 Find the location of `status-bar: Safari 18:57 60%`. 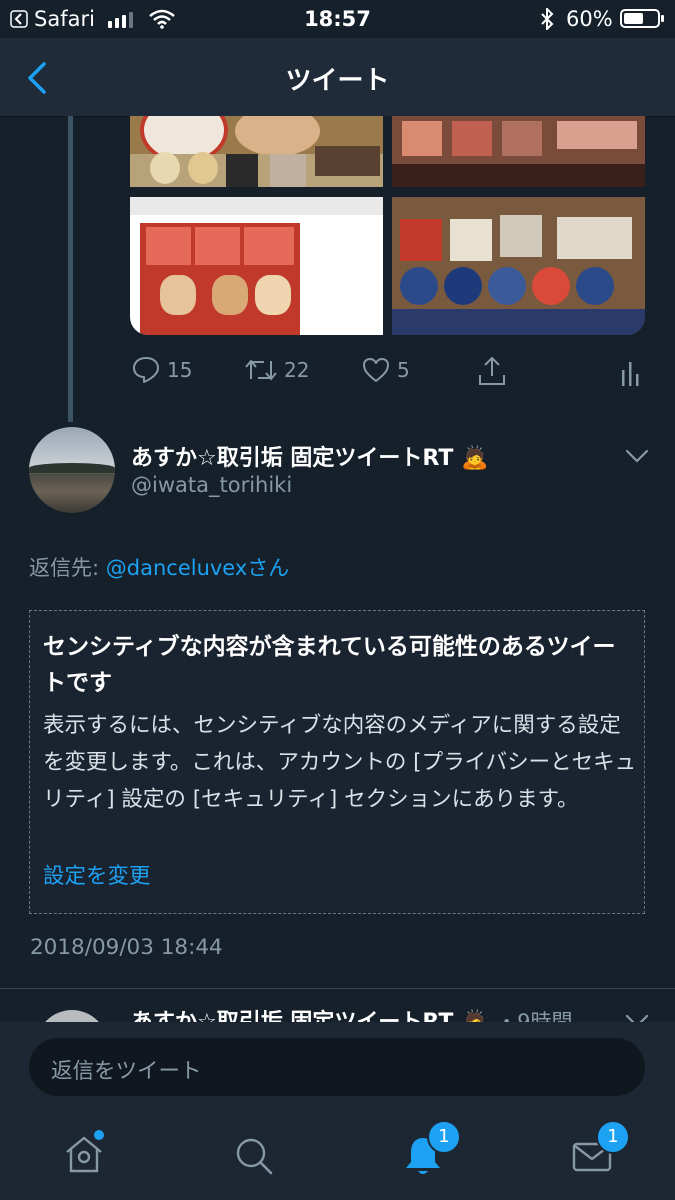

status-bar: Safari 18:57 60% is located at coordinates (337, 19).